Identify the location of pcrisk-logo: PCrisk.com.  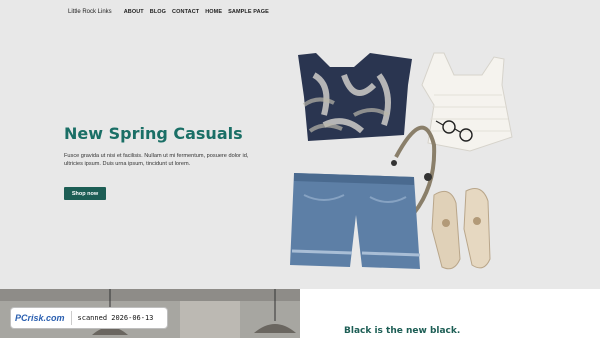
(40, 318).